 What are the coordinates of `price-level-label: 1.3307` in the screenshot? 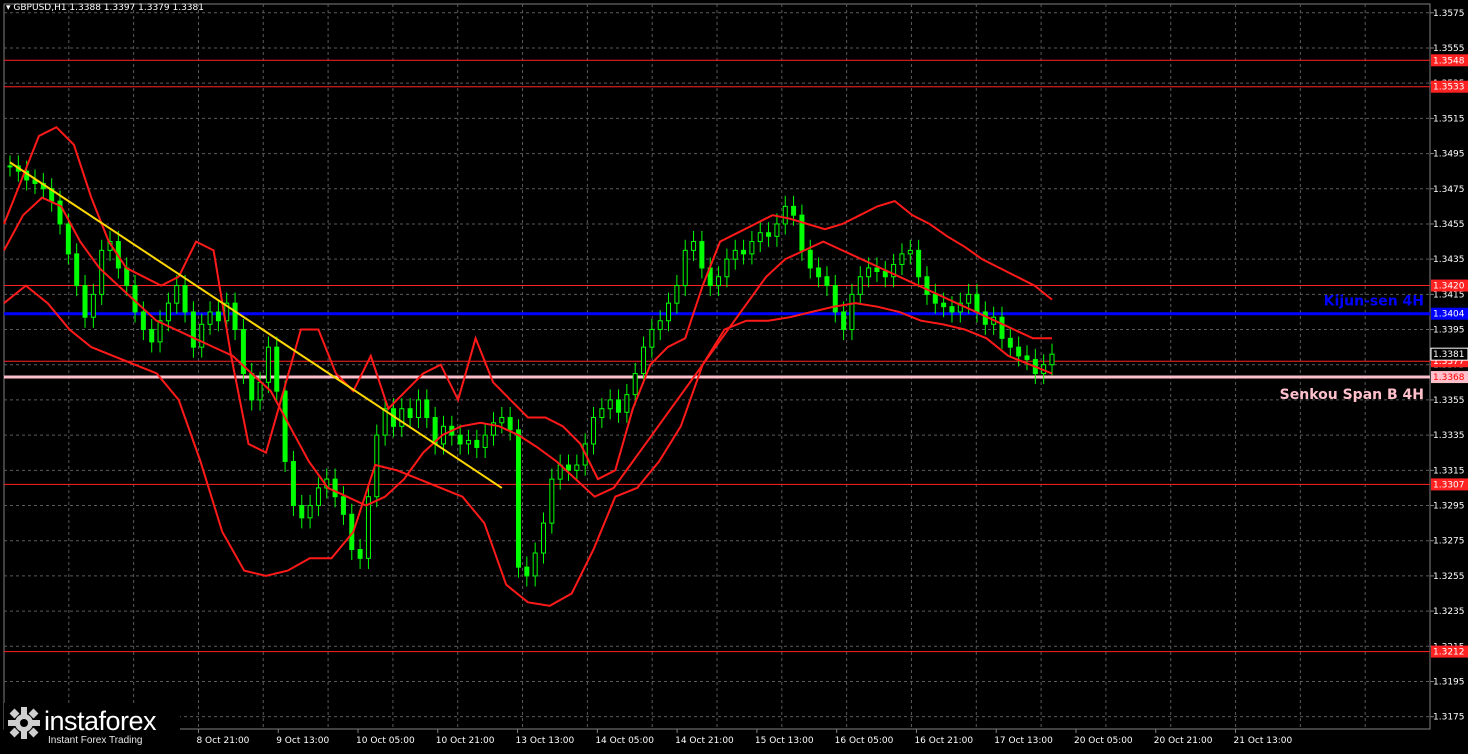 It's located at (1449, 485).